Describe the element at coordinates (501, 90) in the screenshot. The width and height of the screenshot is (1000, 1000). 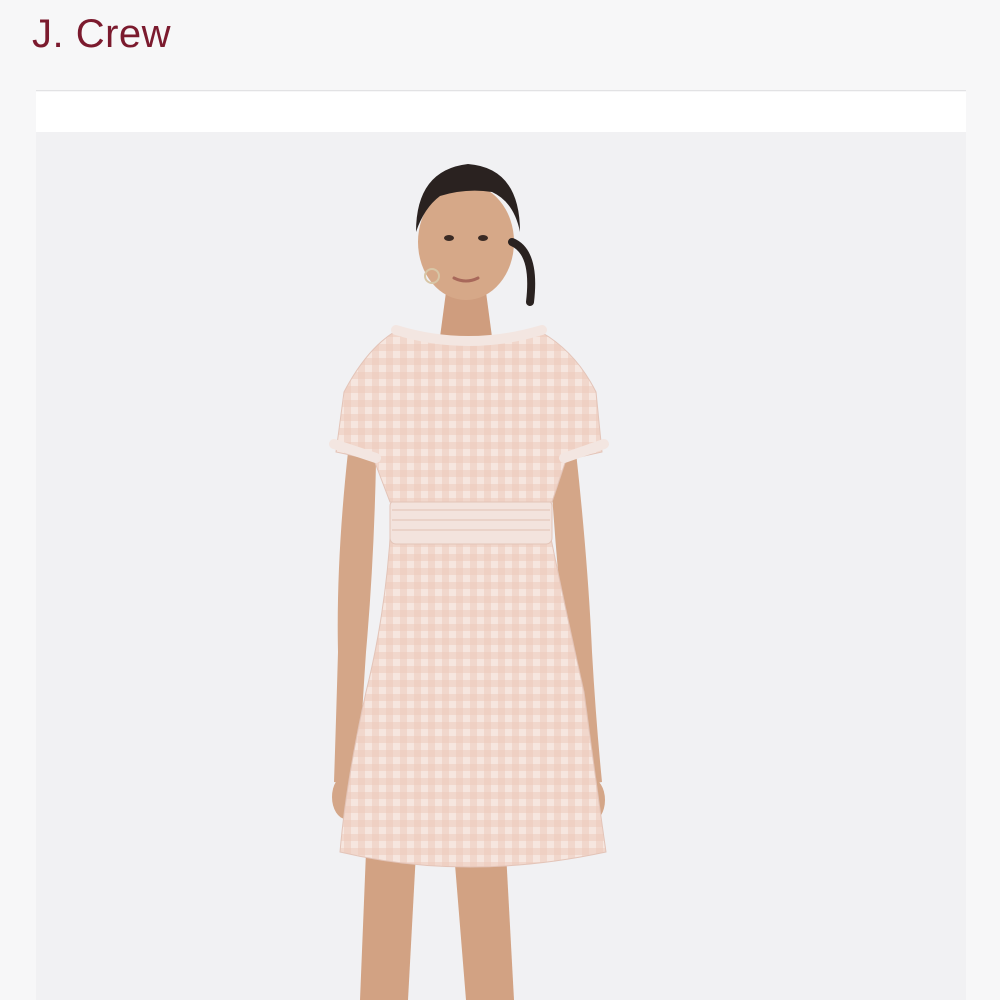
I see `header-divider` at that location.